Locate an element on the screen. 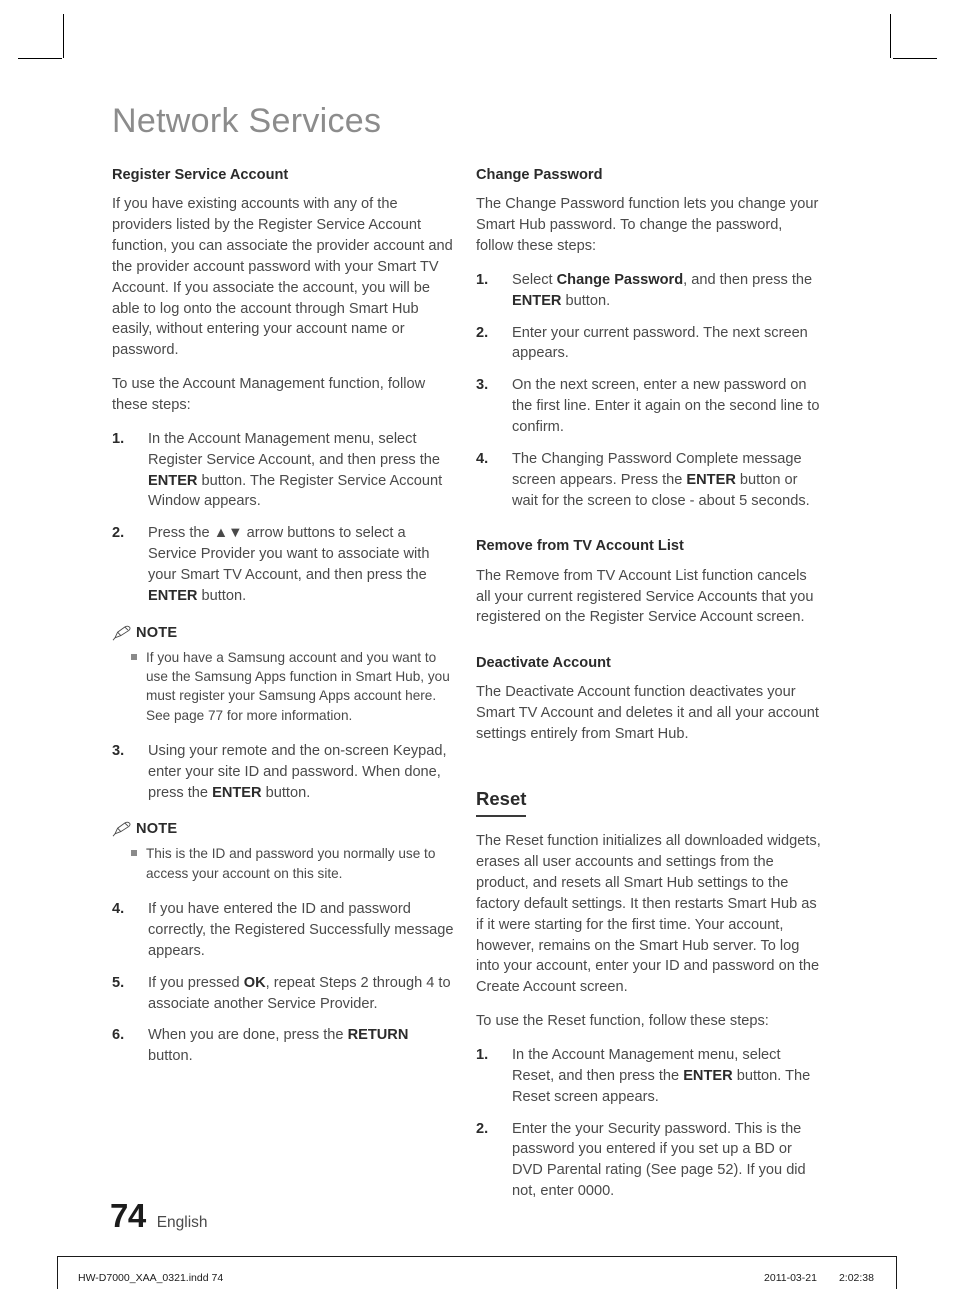  page-number-value: 74 is located at coordinates (128, 1215).